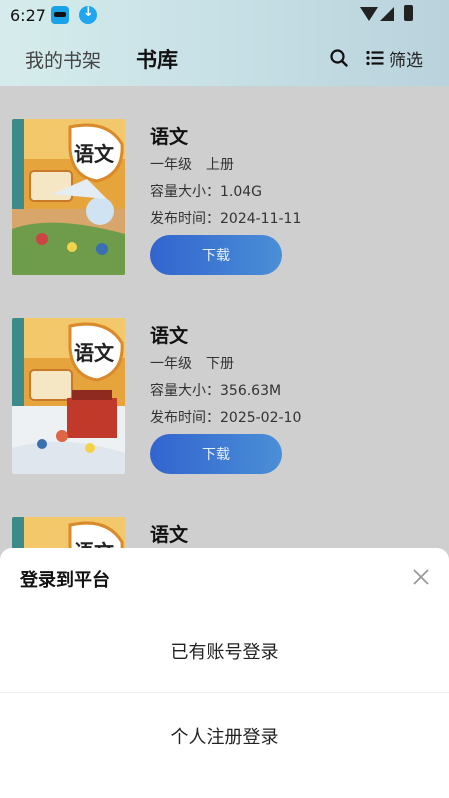 This screenshot has height=798, width=449. I want to click on wifi-icon, so click(369, 14).